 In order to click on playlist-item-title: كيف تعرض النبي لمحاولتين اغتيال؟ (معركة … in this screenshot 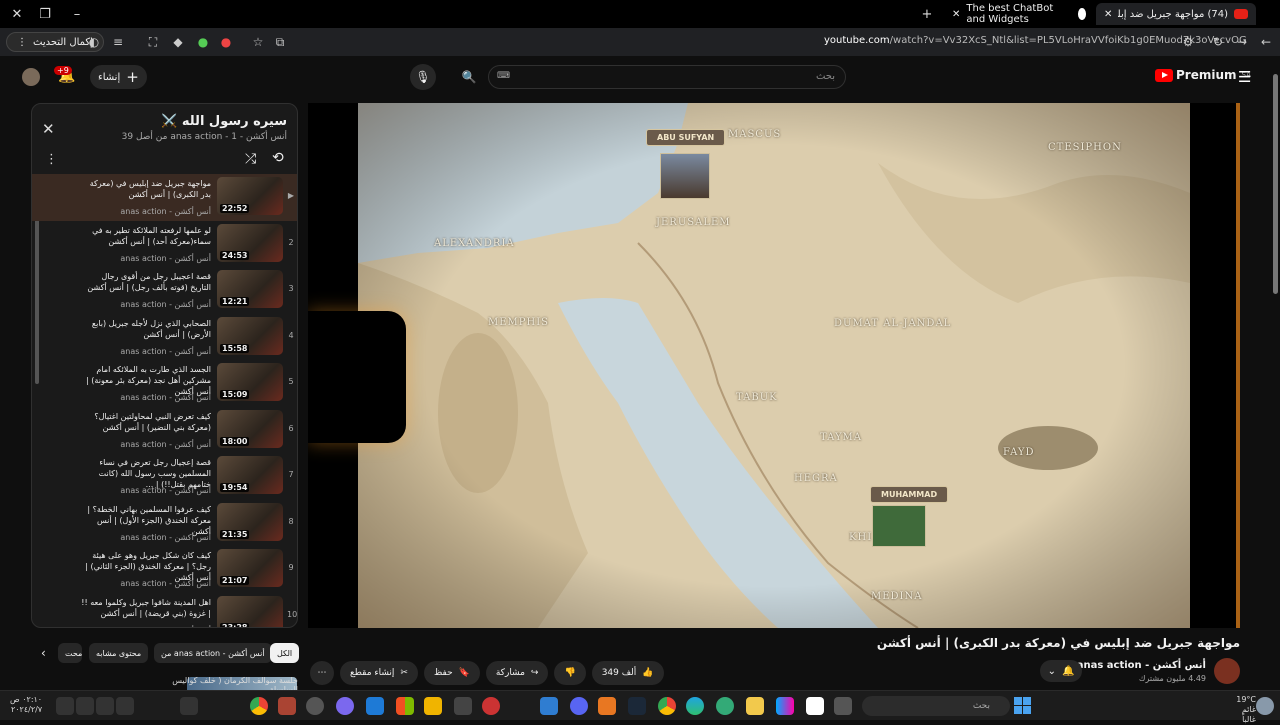, I will do `click(146, 422)`.